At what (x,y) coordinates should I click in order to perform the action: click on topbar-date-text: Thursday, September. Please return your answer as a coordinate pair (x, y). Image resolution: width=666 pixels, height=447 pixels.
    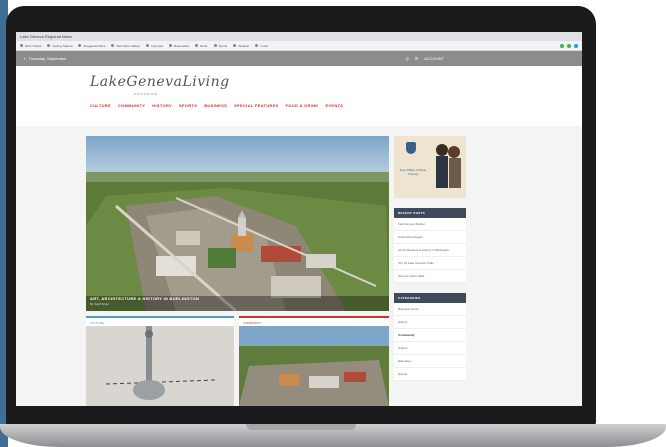
    Looking at the image, I should click on (47, 58).